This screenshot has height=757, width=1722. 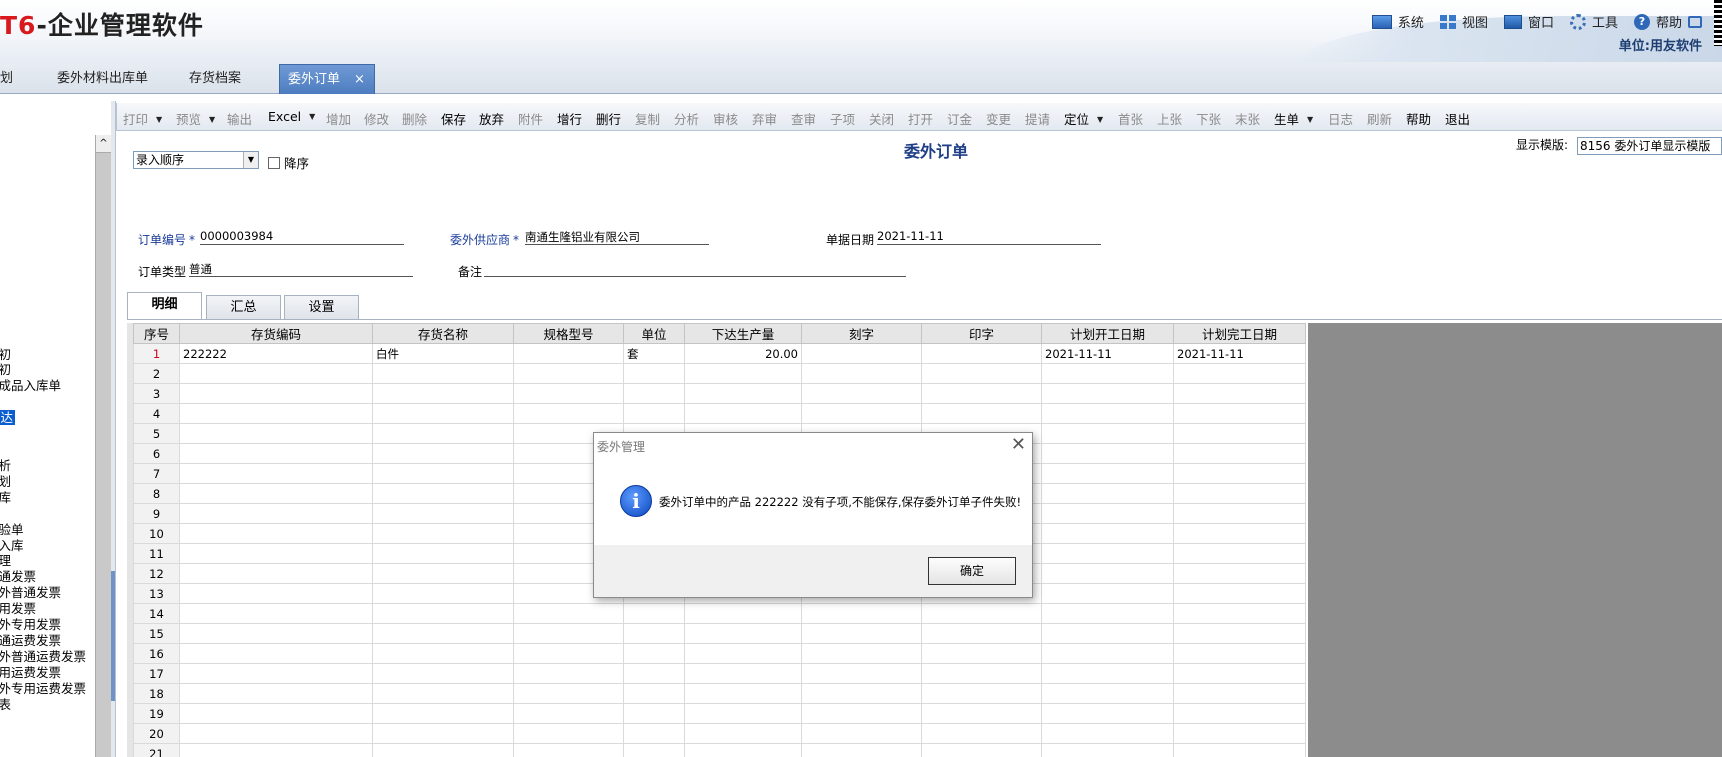 I want to click on abandon-button: 放弃, so click(x=491, y=118).